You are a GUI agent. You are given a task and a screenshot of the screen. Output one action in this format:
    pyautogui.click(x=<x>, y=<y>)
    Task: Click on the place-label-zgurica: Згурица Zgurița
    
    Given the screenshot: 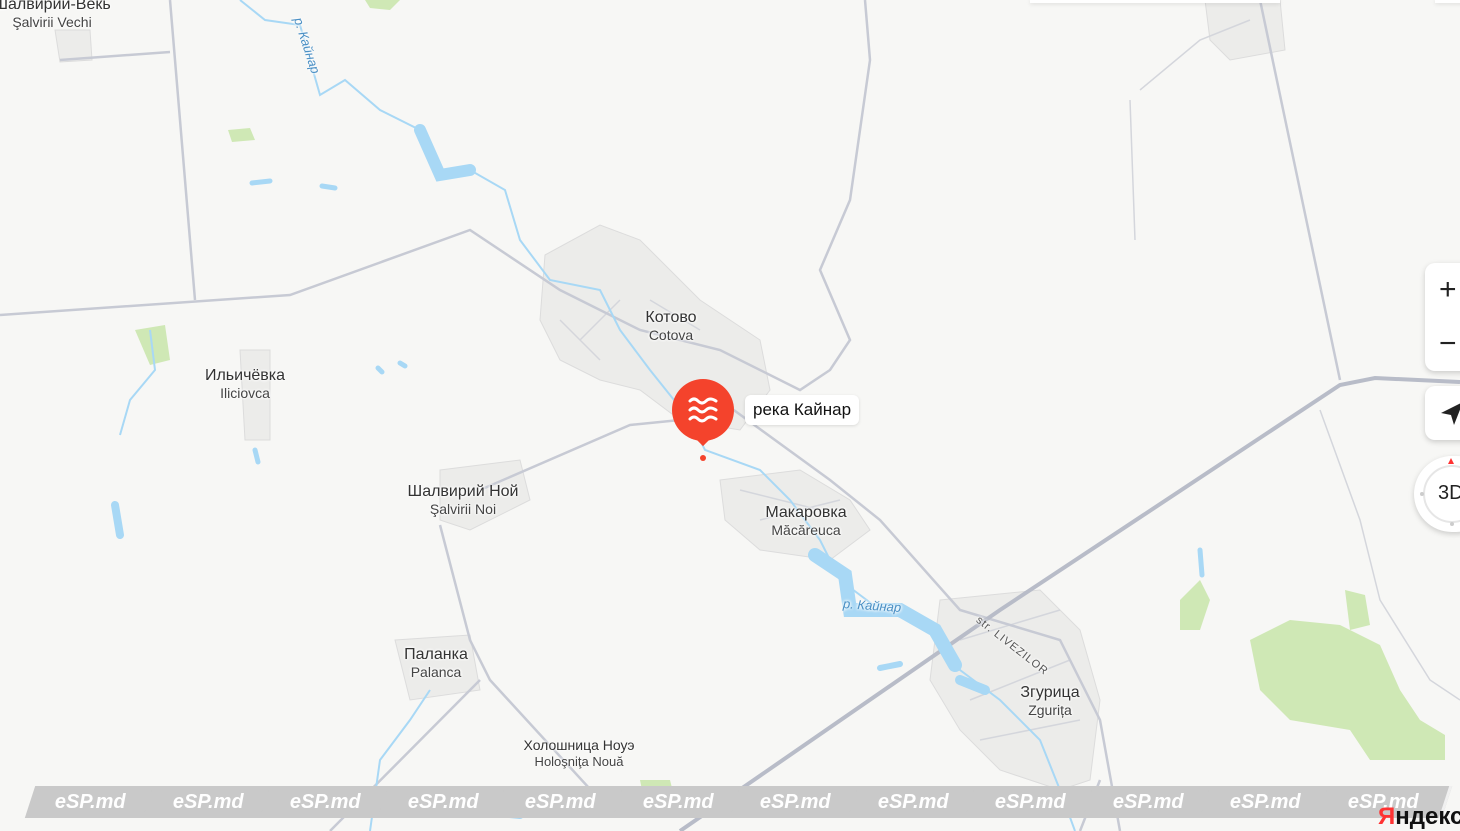 What is the action you would take?
    pyautogui.click(x=1049, y=701)
    